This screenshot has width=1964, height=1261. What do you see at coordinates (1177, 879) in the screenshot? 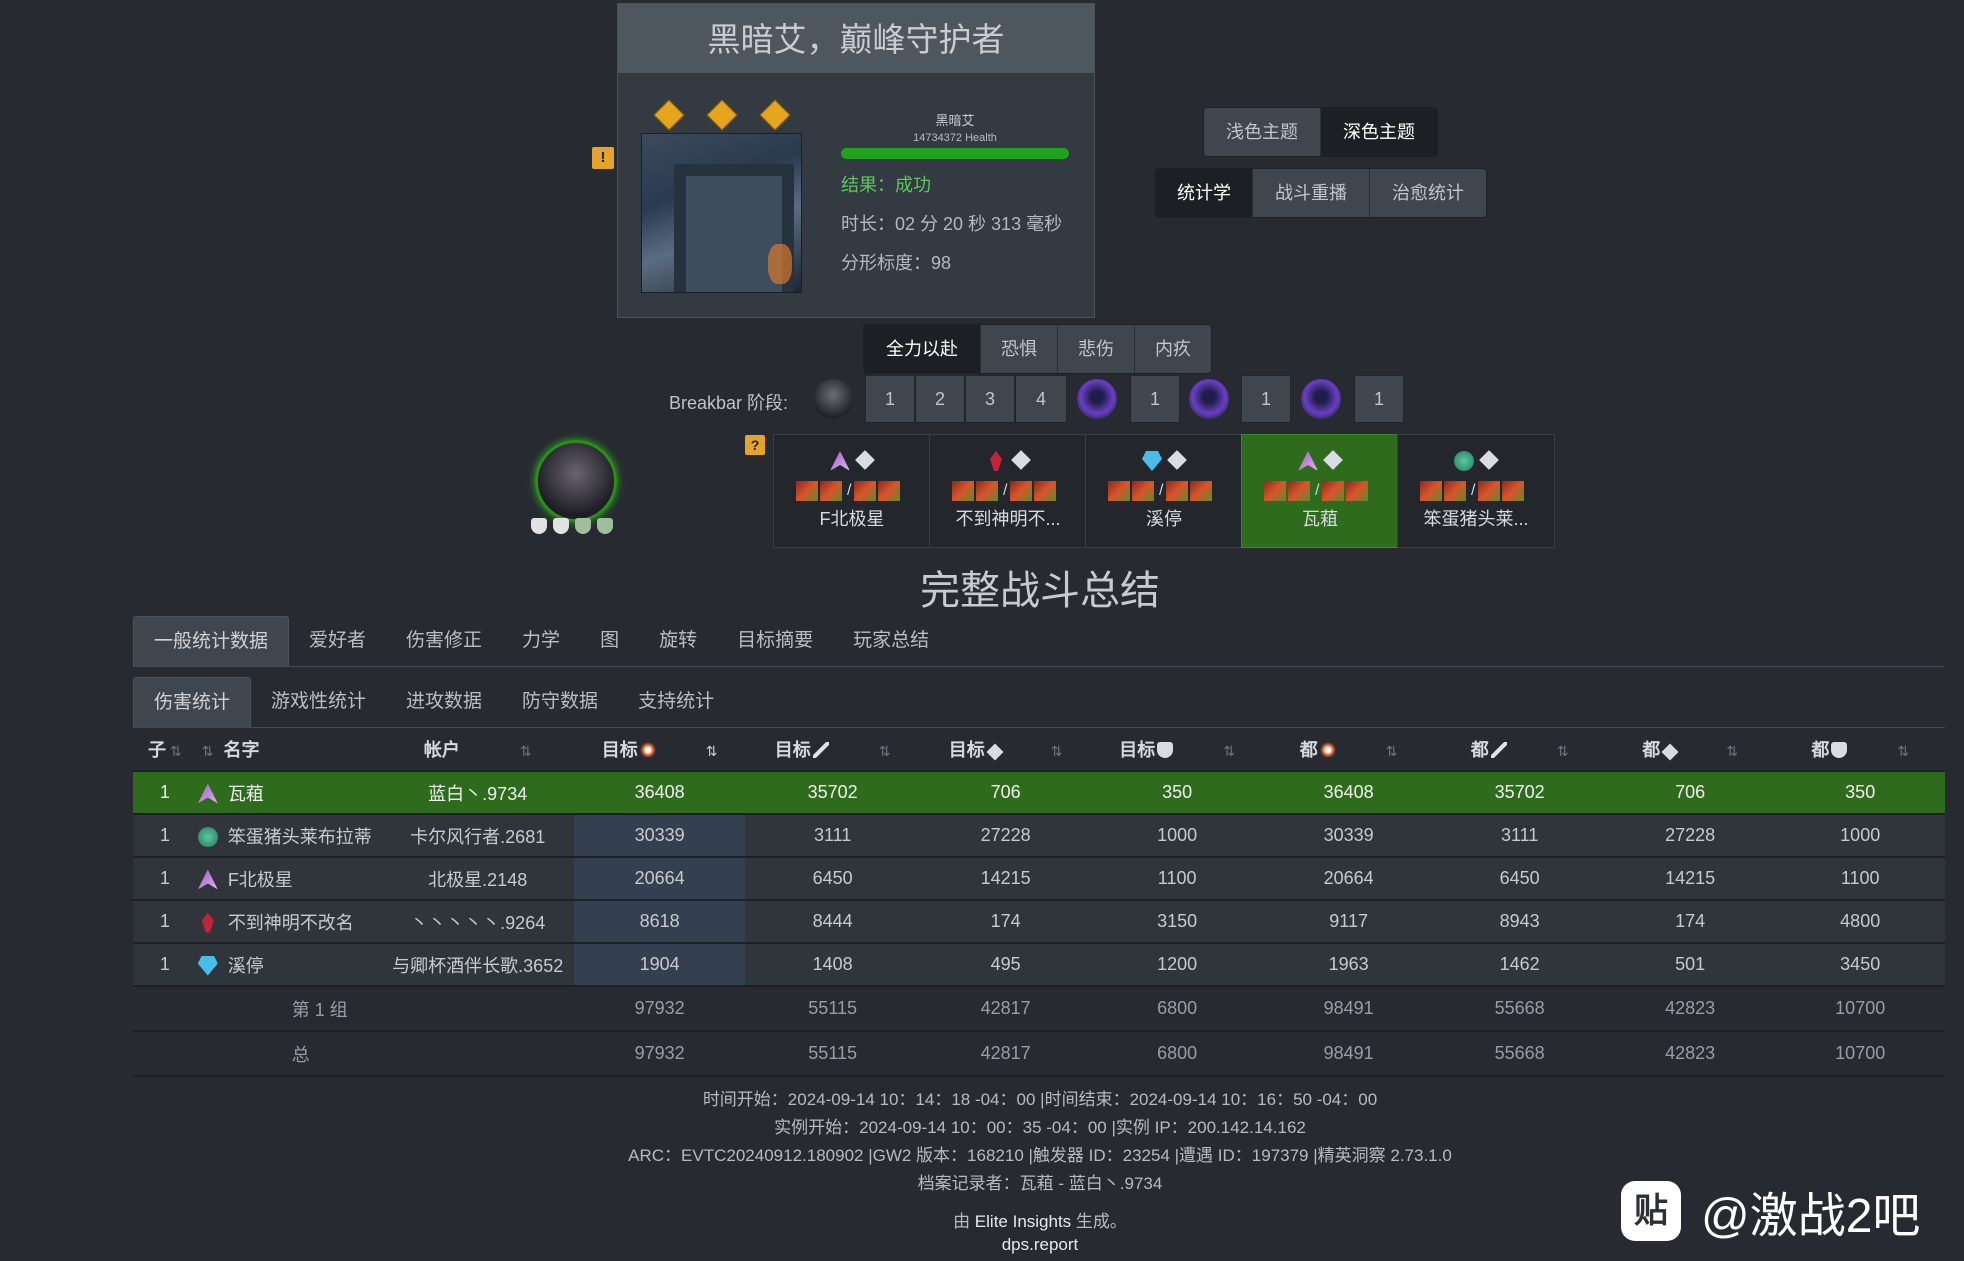
I see `cell-value: 1100` at bounding box center [1177, 879].